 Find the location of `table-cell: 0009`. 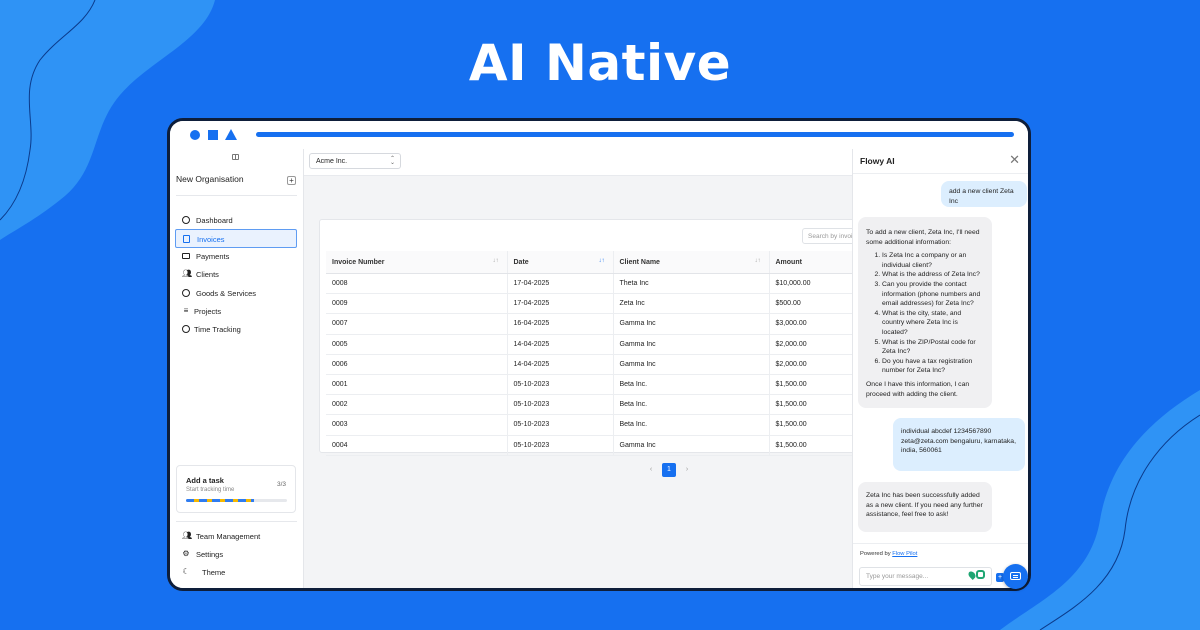

table-cell: 0009 is located at coordinates (416, 304).